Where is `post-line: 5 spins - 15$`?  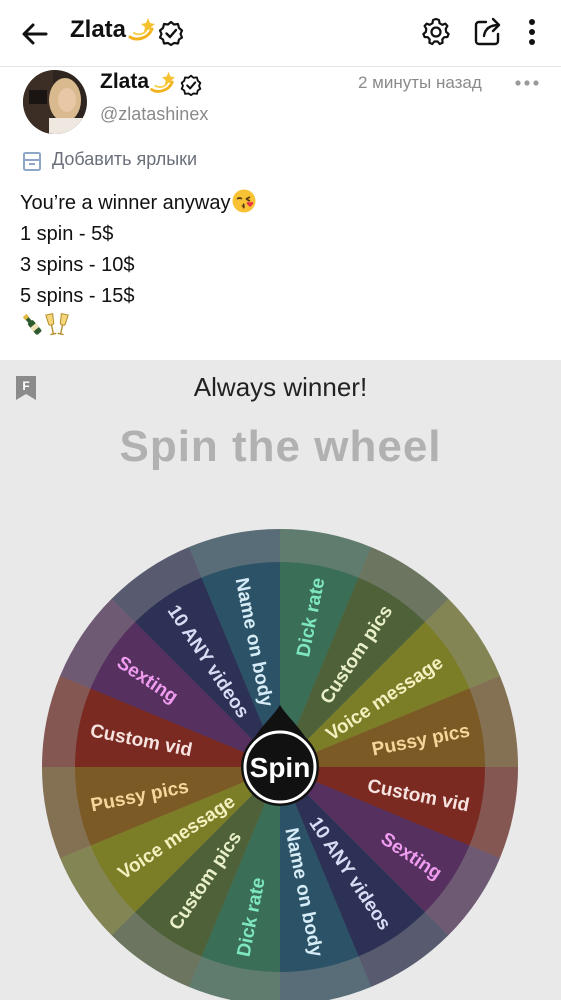
post-line: 5 spins - 15$ is located at coordinates (77, 296).